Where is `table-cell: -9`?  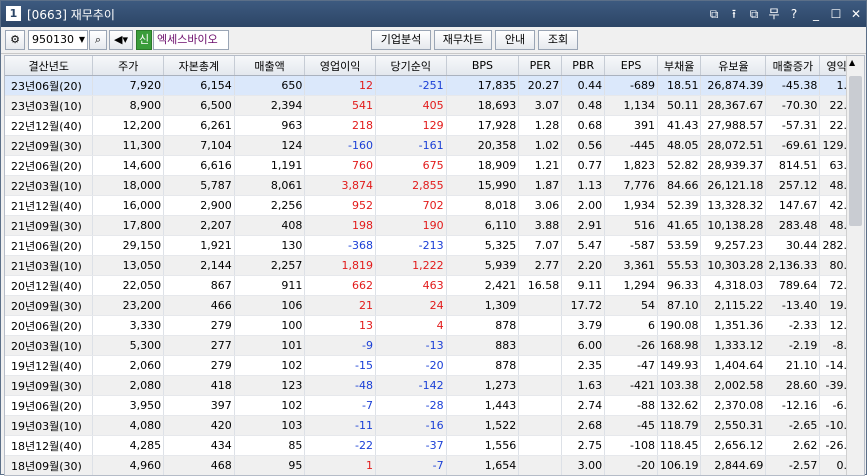 table-cell: -9 is located at coordinates (340, 346).